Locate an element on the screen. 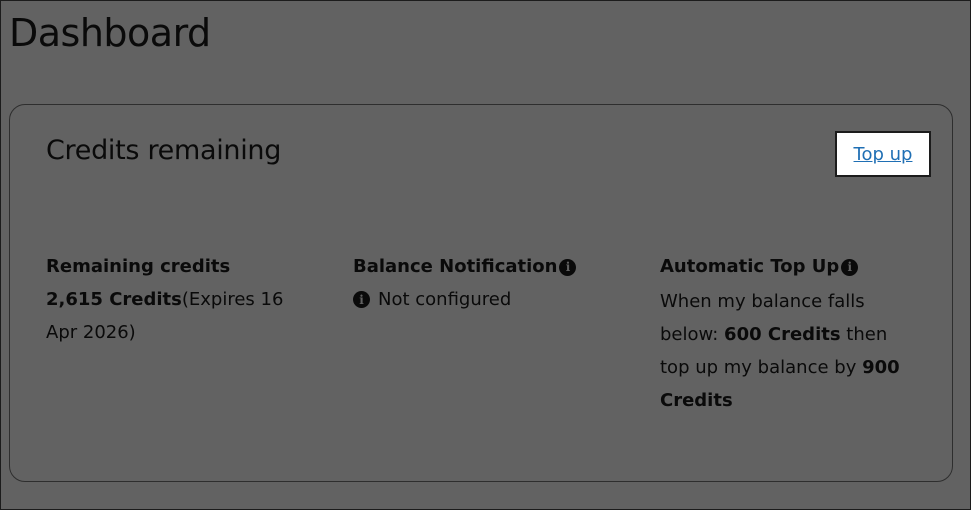 The image size is (971, 510). automatic-top-up-heading: Automatic Top Up is located at coordinates (750, 266).